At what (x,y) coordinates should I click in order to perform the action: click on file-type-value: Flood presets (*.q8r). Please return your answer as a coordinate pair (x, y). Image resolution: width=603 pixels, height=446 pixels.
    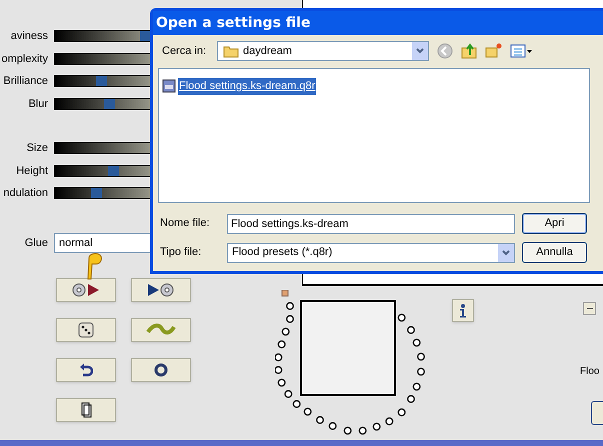
    Looking at the image, I should click on (283, 252).